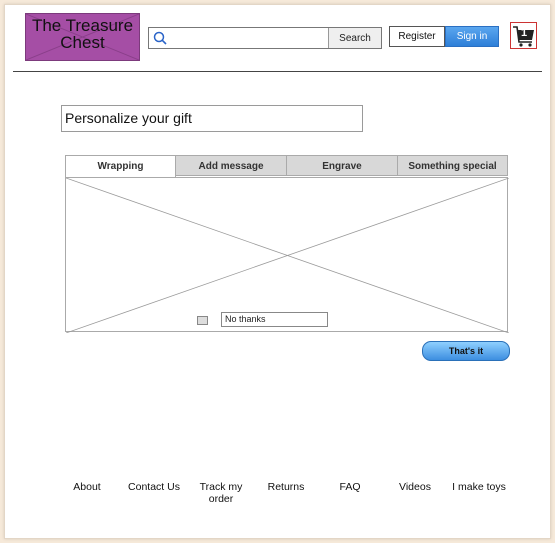 The image size is (555, 543). I want to click on confirm-button: That's it, so click(466, 351).